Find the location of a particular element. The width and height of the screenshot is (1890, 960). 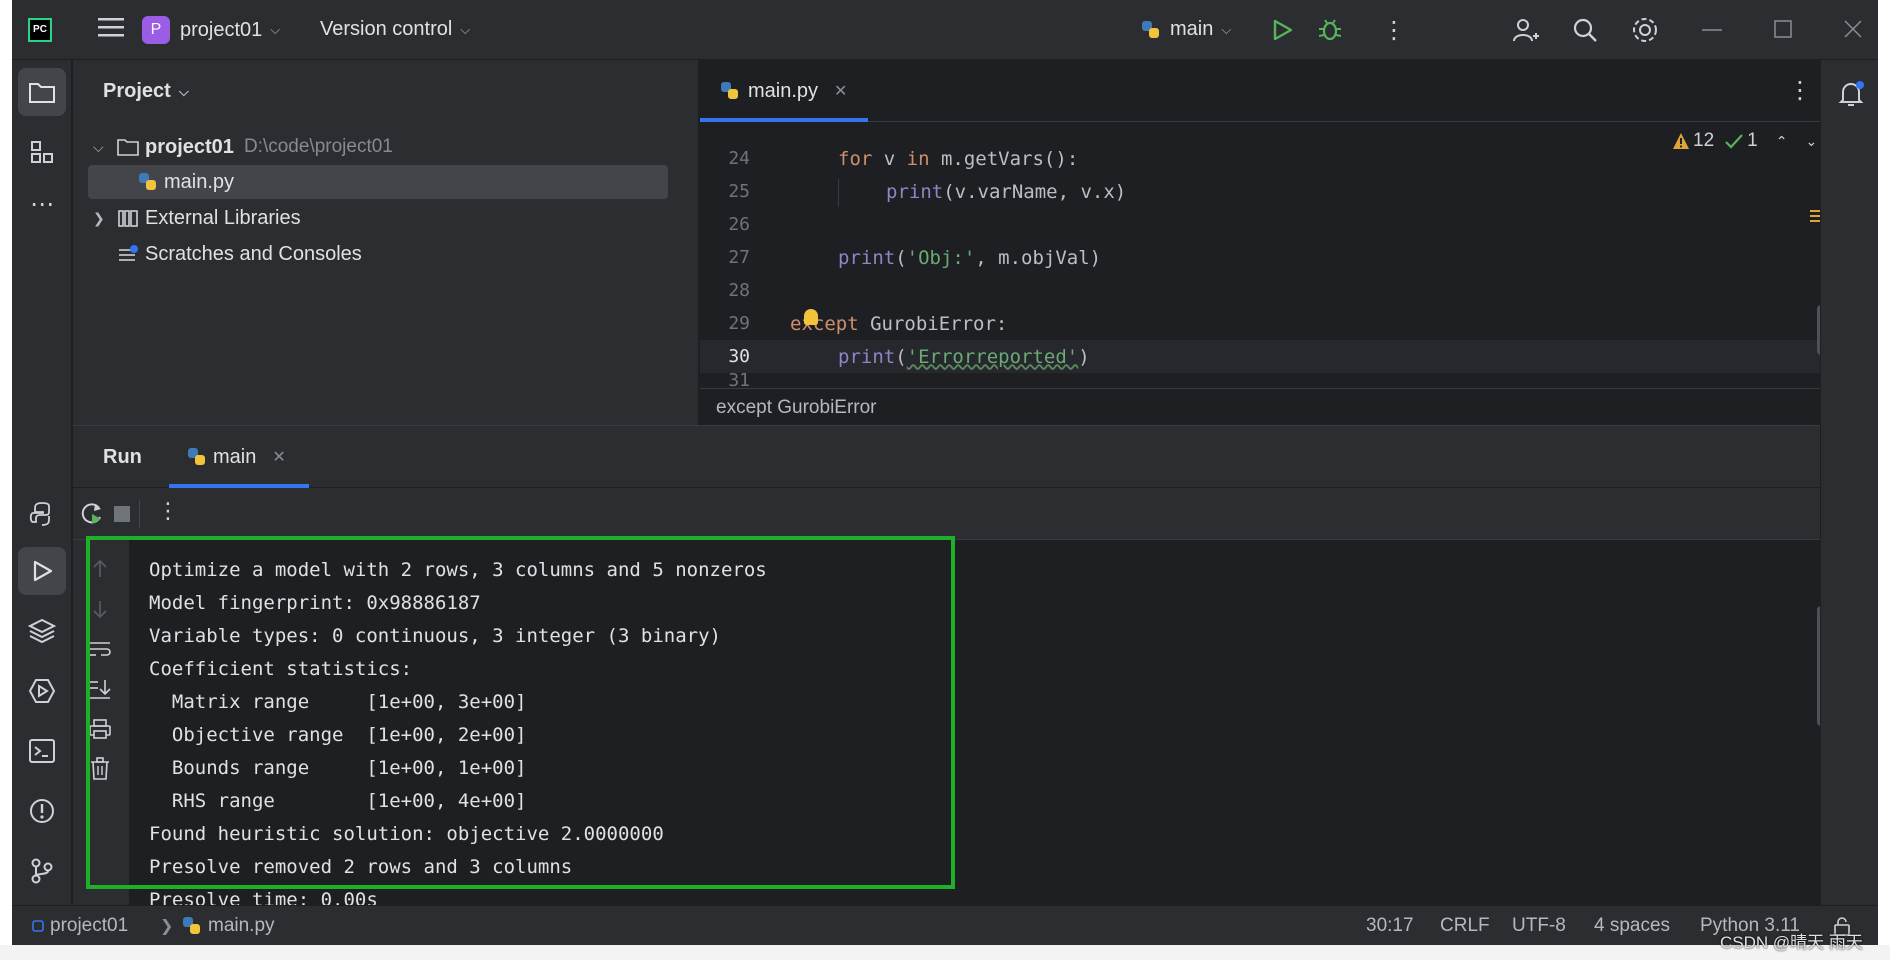

code-token: GurobiError: is located at coordinates (933, 323).